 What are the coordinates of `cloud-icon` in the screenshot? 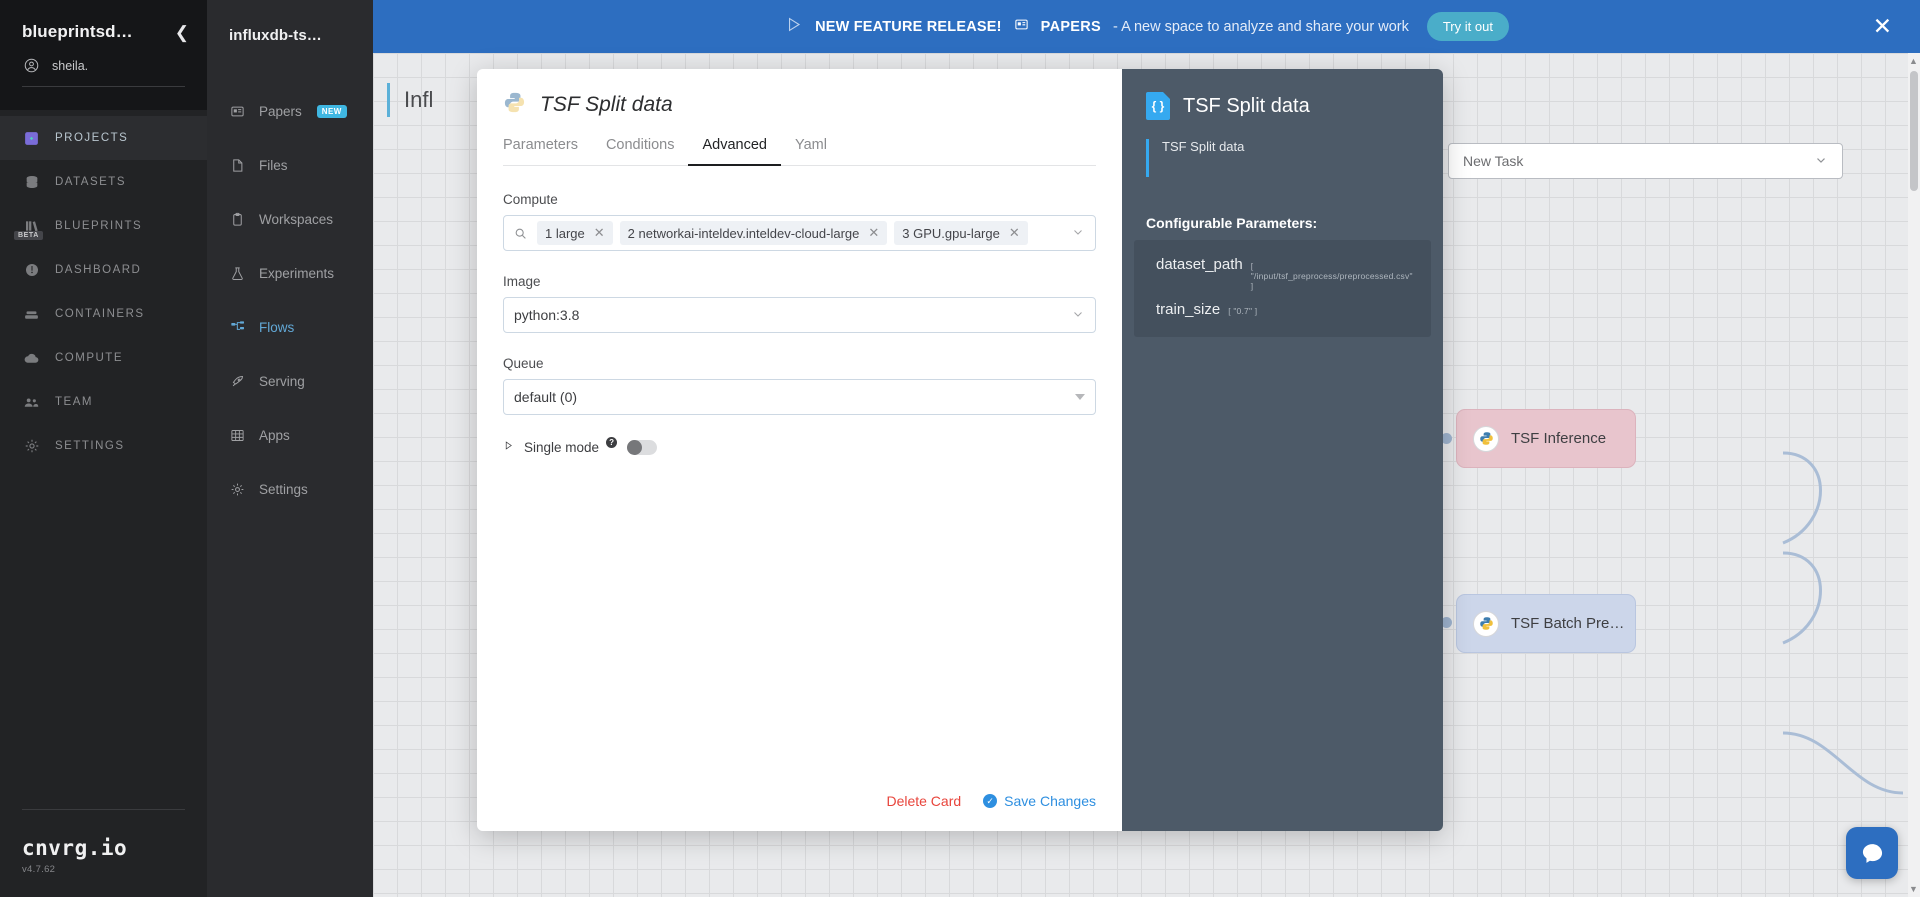 It's located at (31, 358).